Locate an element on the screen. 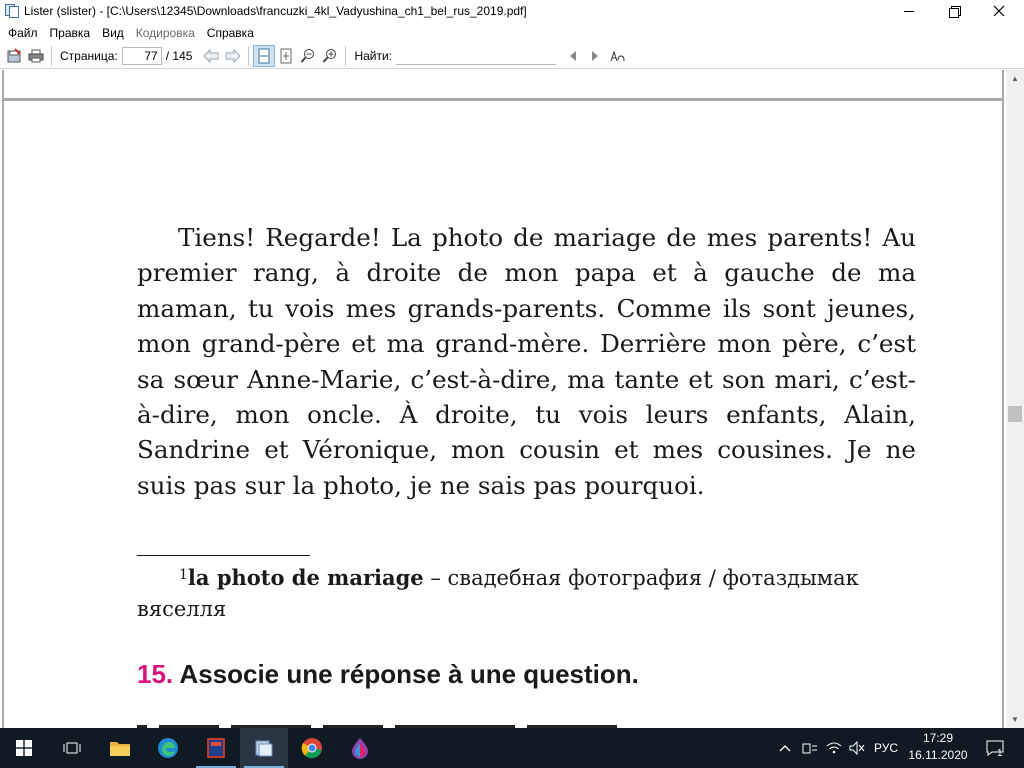 The image size is (1024, 768). color-drop-app-button is located at coordinates (360, 748).